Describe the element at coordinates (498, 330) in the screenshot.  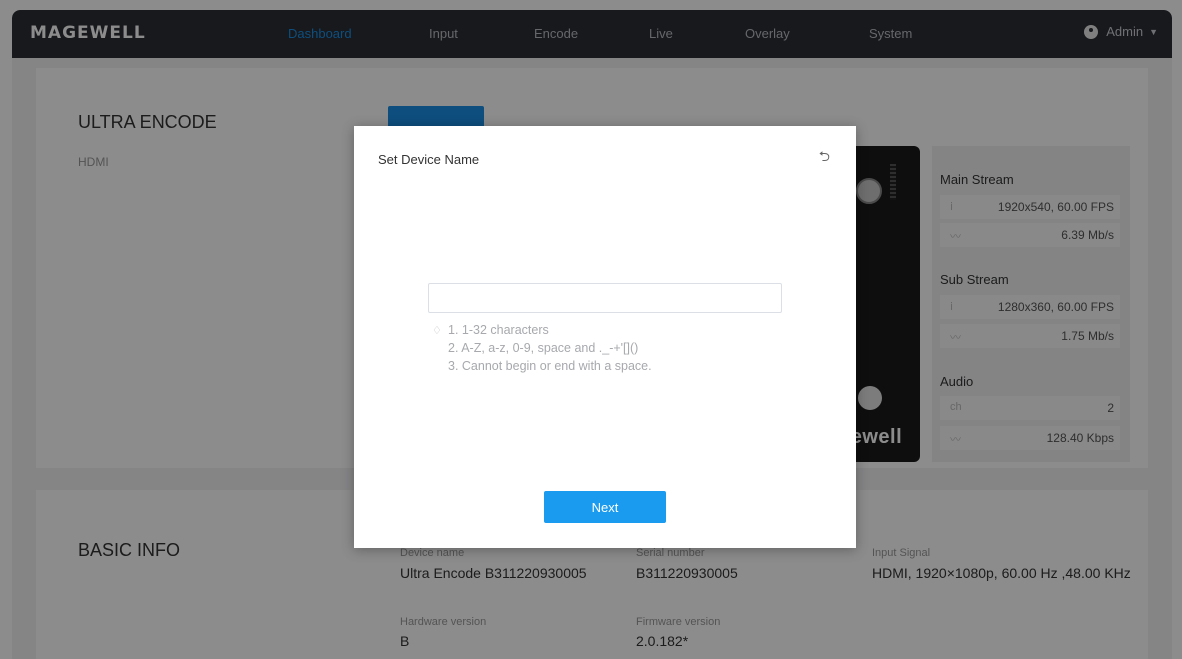
I see `rule-1: 1. 1-32 characters` at that location.